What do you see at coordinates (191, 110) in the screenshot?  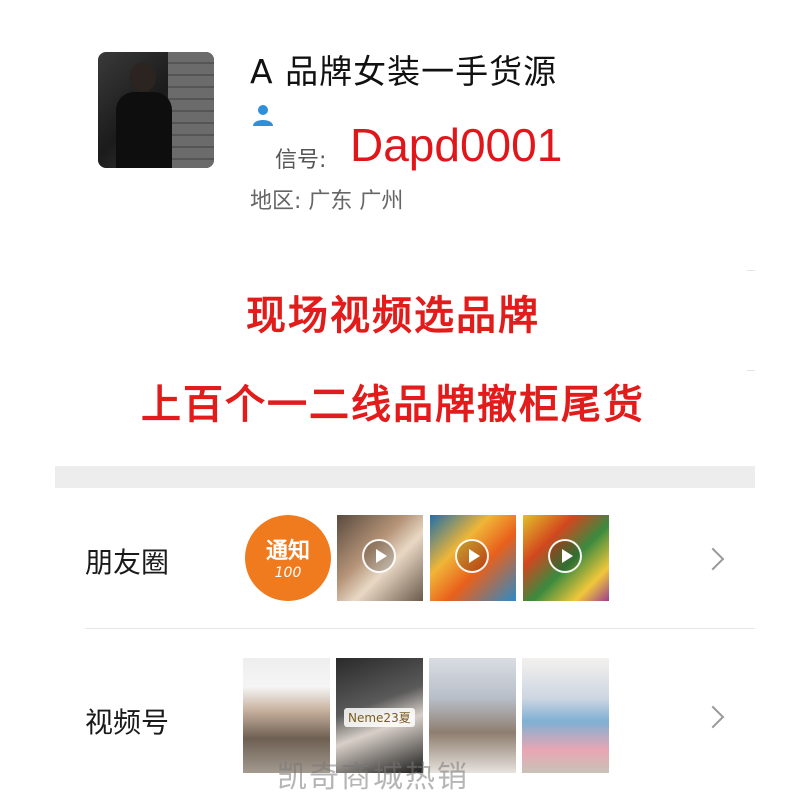 I see `avatar-wall` at bounding box center [191, 110].